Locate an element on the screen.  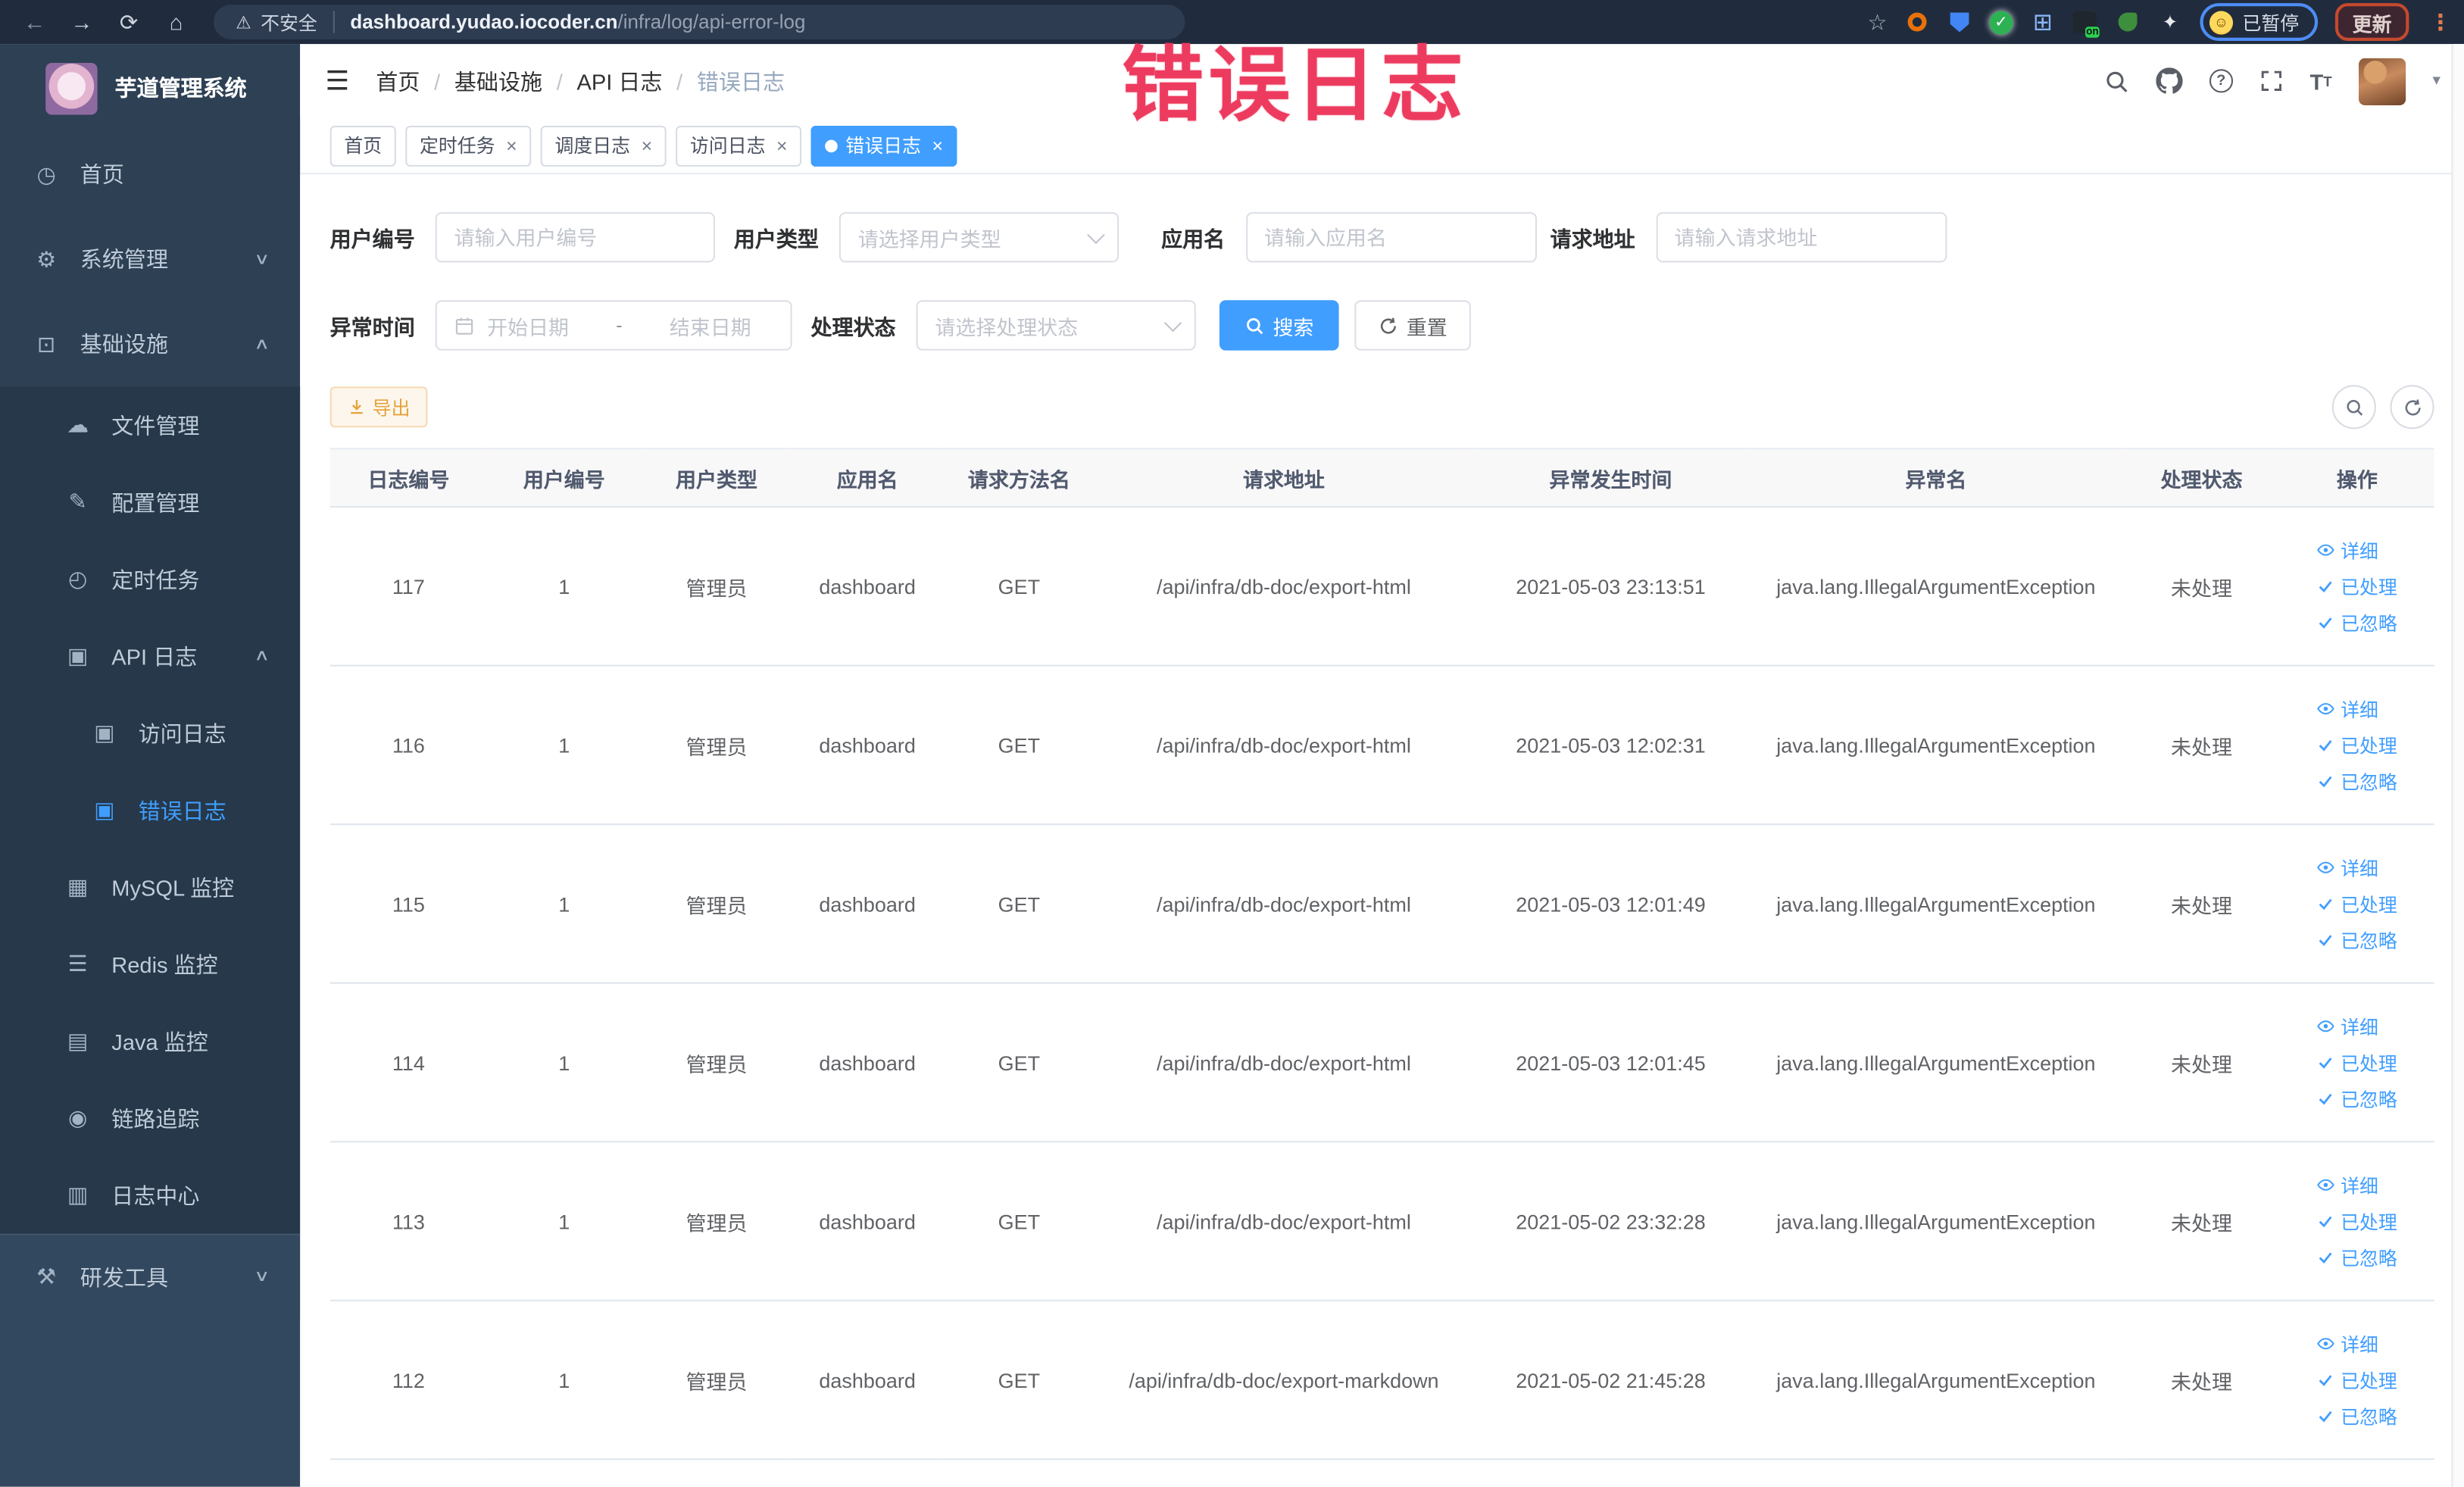
action-label: 已处理 is located at coordinates (2369, 904).